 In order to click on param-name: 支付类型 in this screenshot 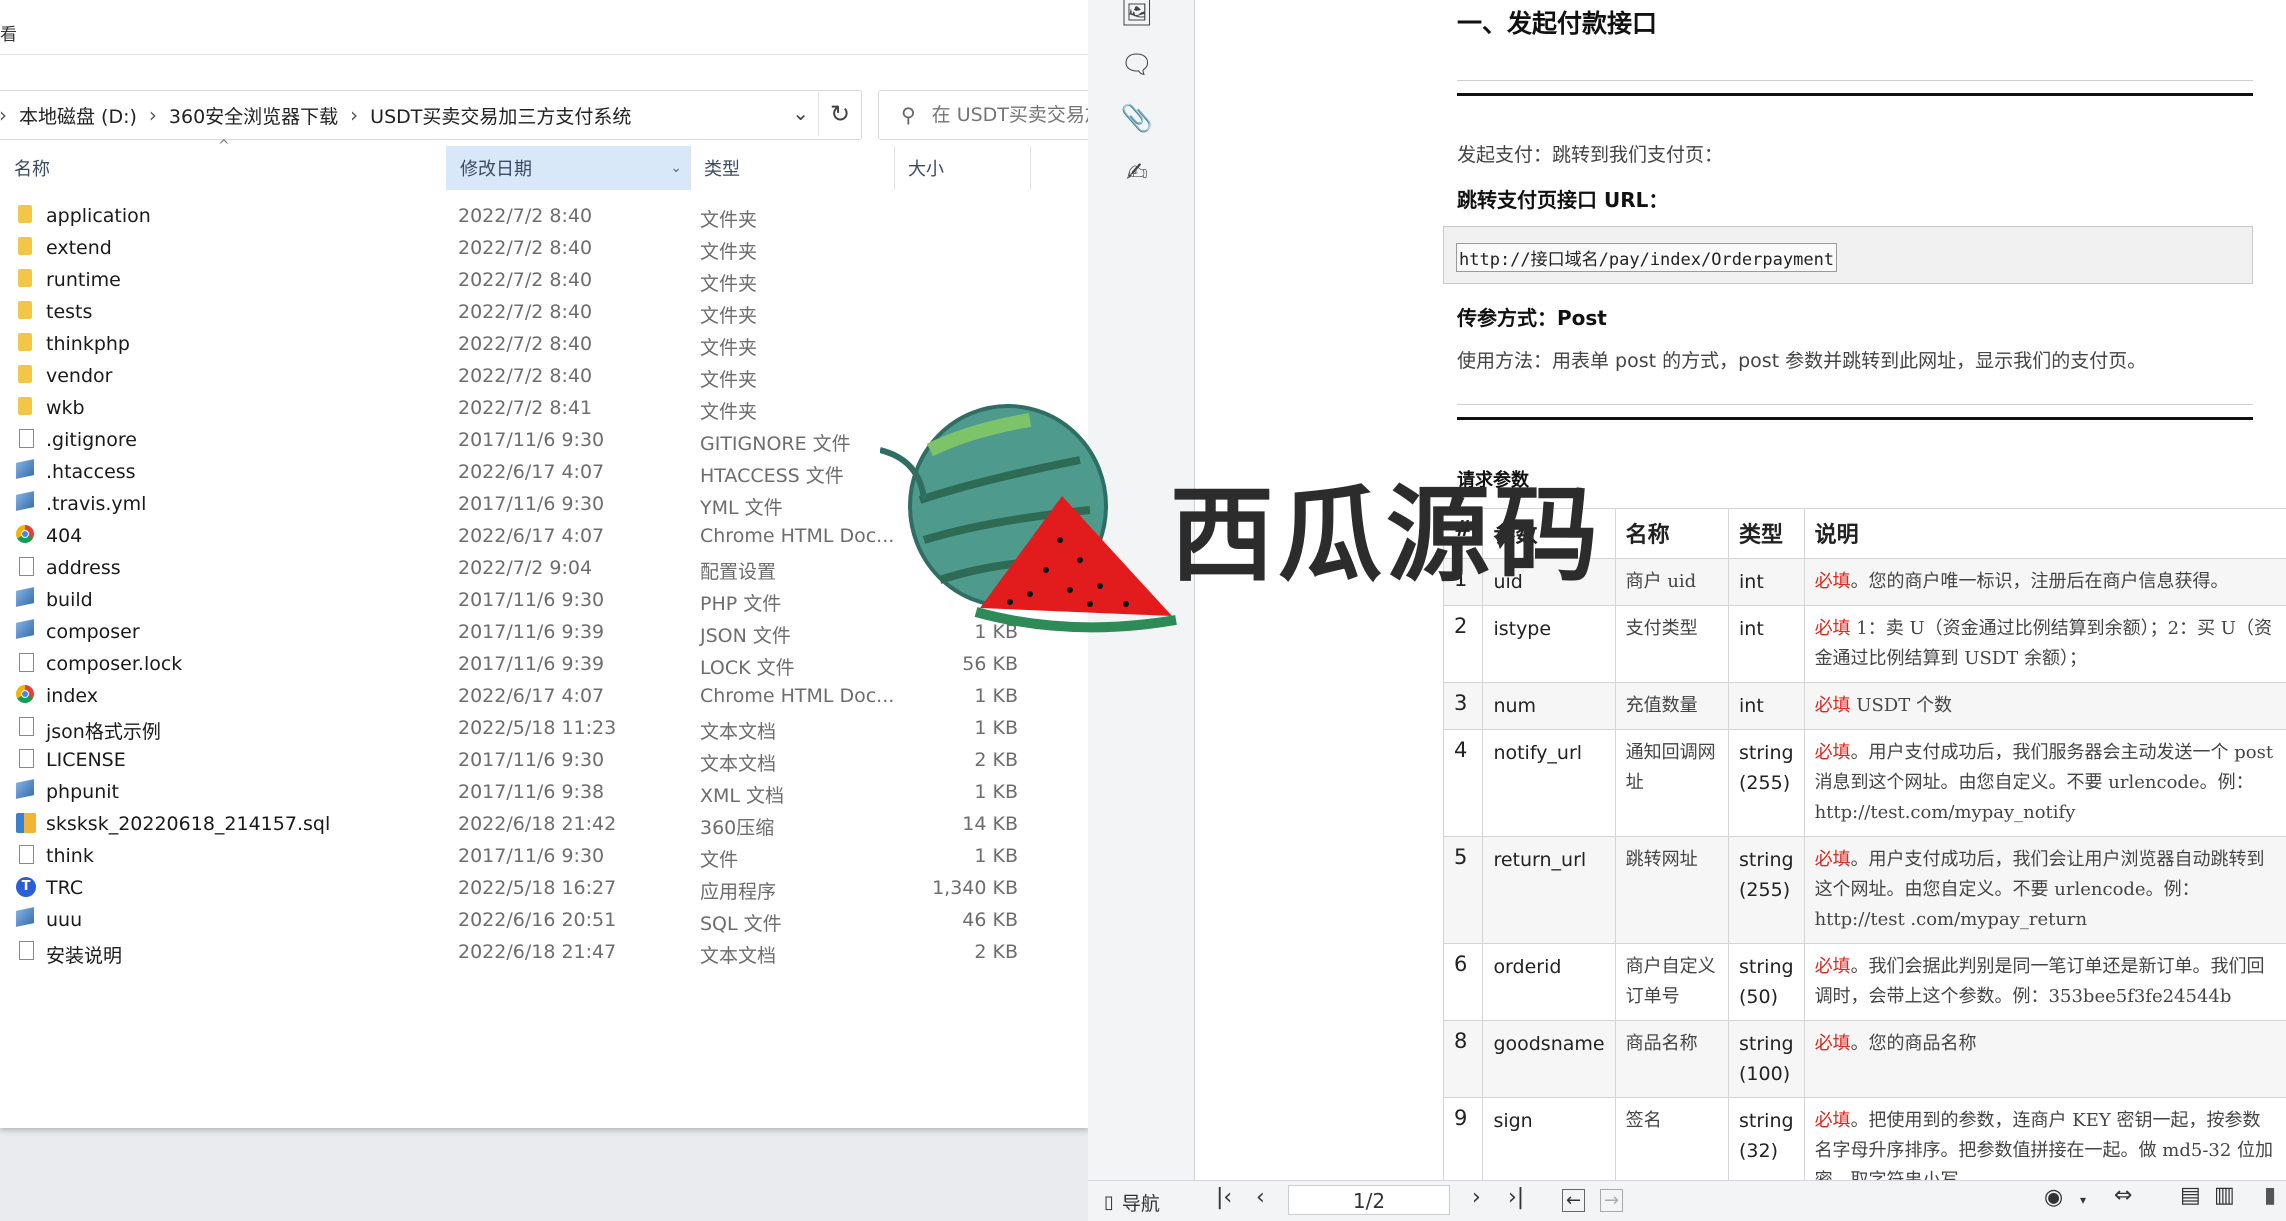, I will do `click(1671, 644)`.